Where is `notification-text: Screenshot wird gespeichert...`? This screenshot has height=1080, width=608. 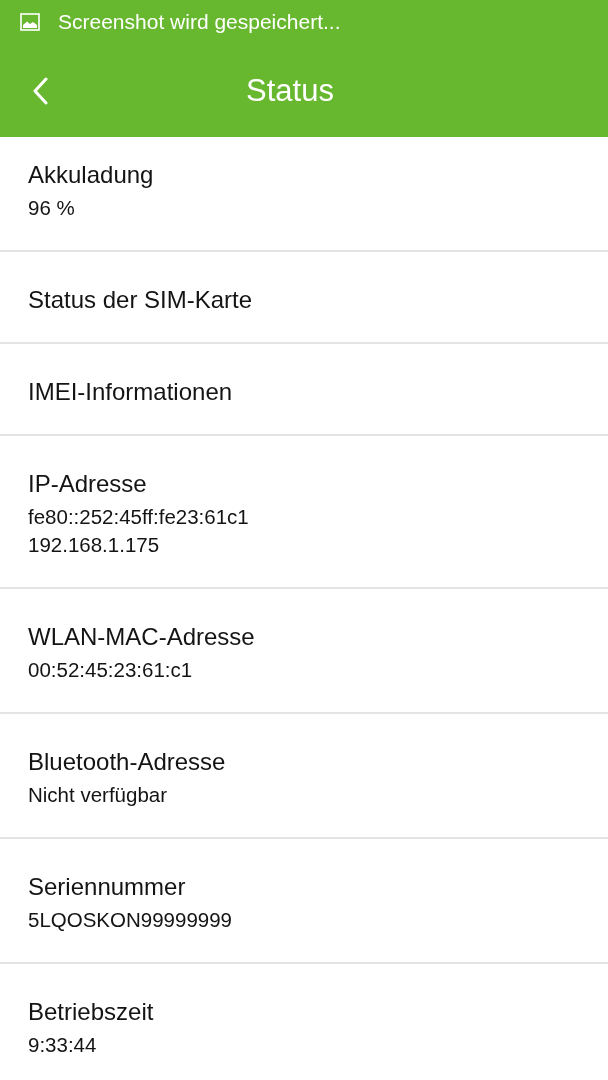 notification-text: Screenshot wird gespeichert... is located at coordinates (199, 22).